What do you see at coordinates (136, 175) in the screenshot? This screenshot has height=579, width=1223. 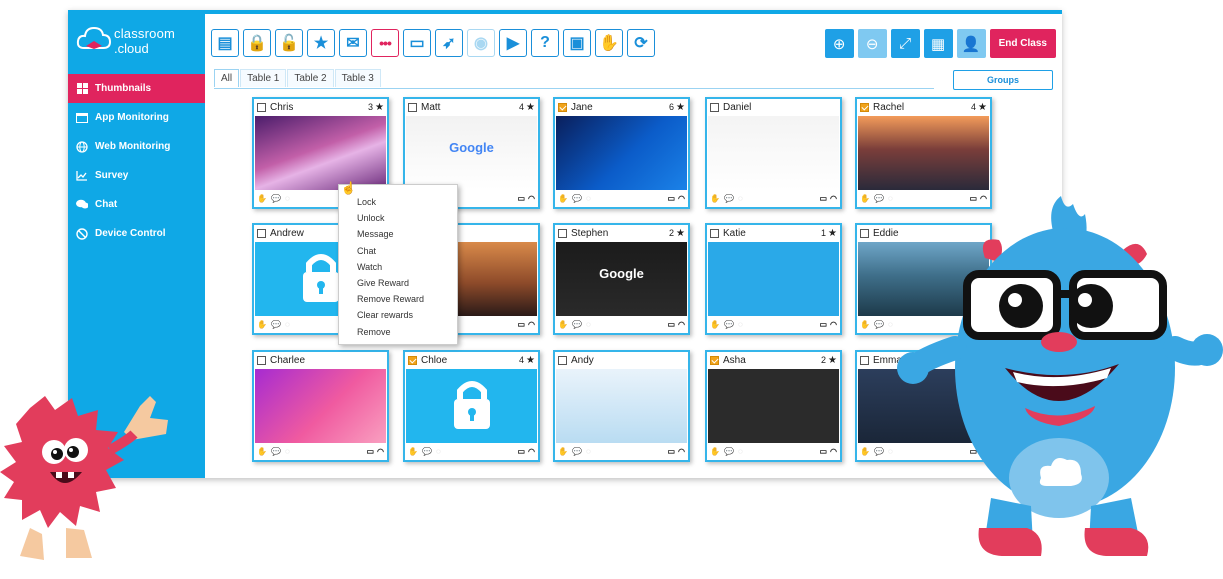 I see `sidebar-item-survey: Survey` at bounding box center [136, 175].